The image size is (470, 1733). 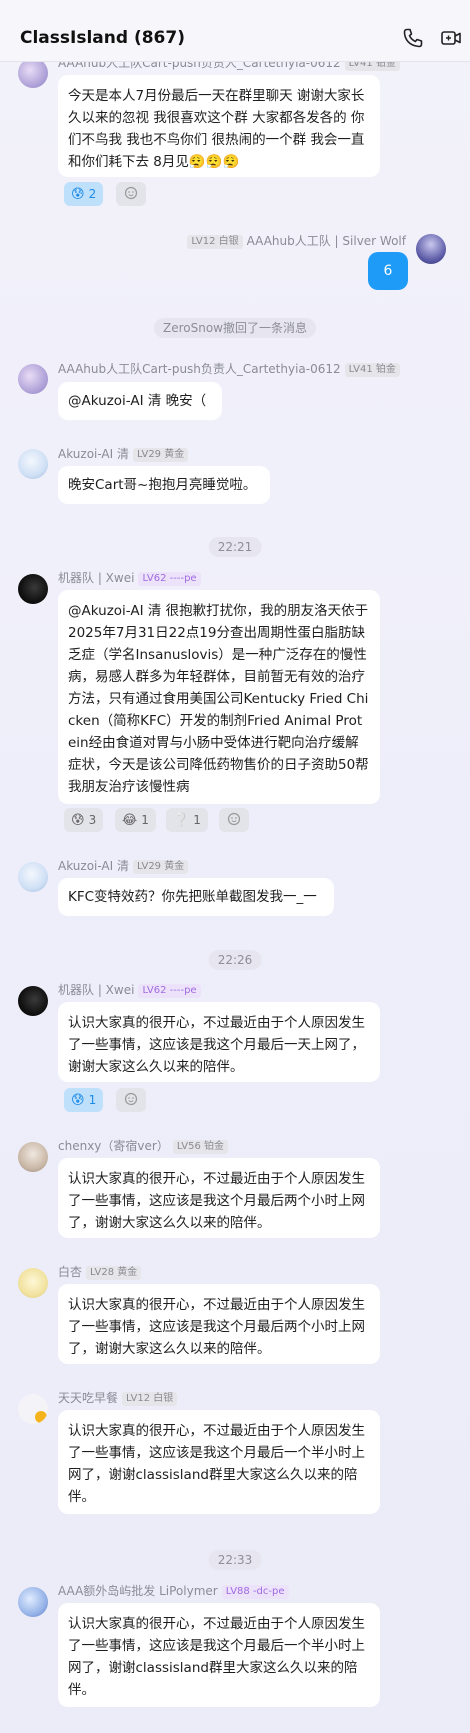 I want to click on phone-icon, so click(x=413, y=38).